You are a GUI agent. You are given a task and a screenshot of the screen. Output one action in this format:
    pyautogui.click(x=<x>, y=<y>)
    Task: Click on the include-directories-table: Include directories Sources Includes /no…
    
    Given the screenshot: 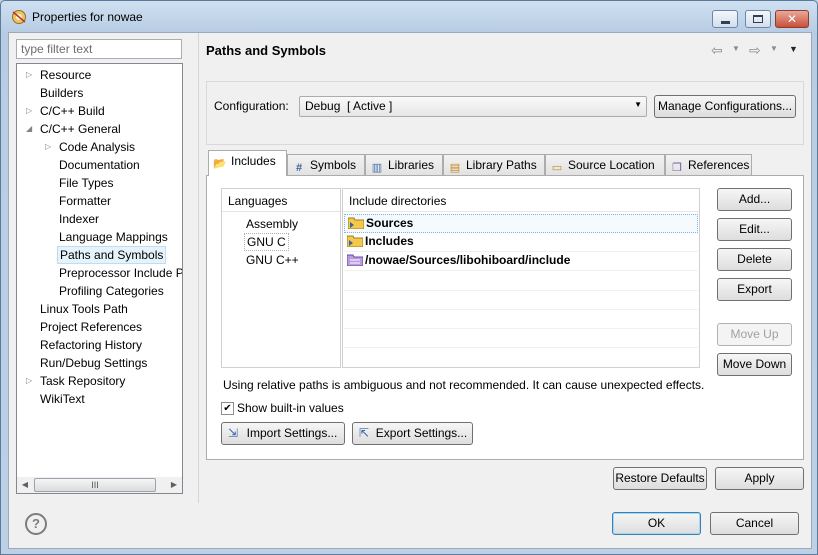 What is the action you would take?
    pyautogui.click(x=521, y=278)
    